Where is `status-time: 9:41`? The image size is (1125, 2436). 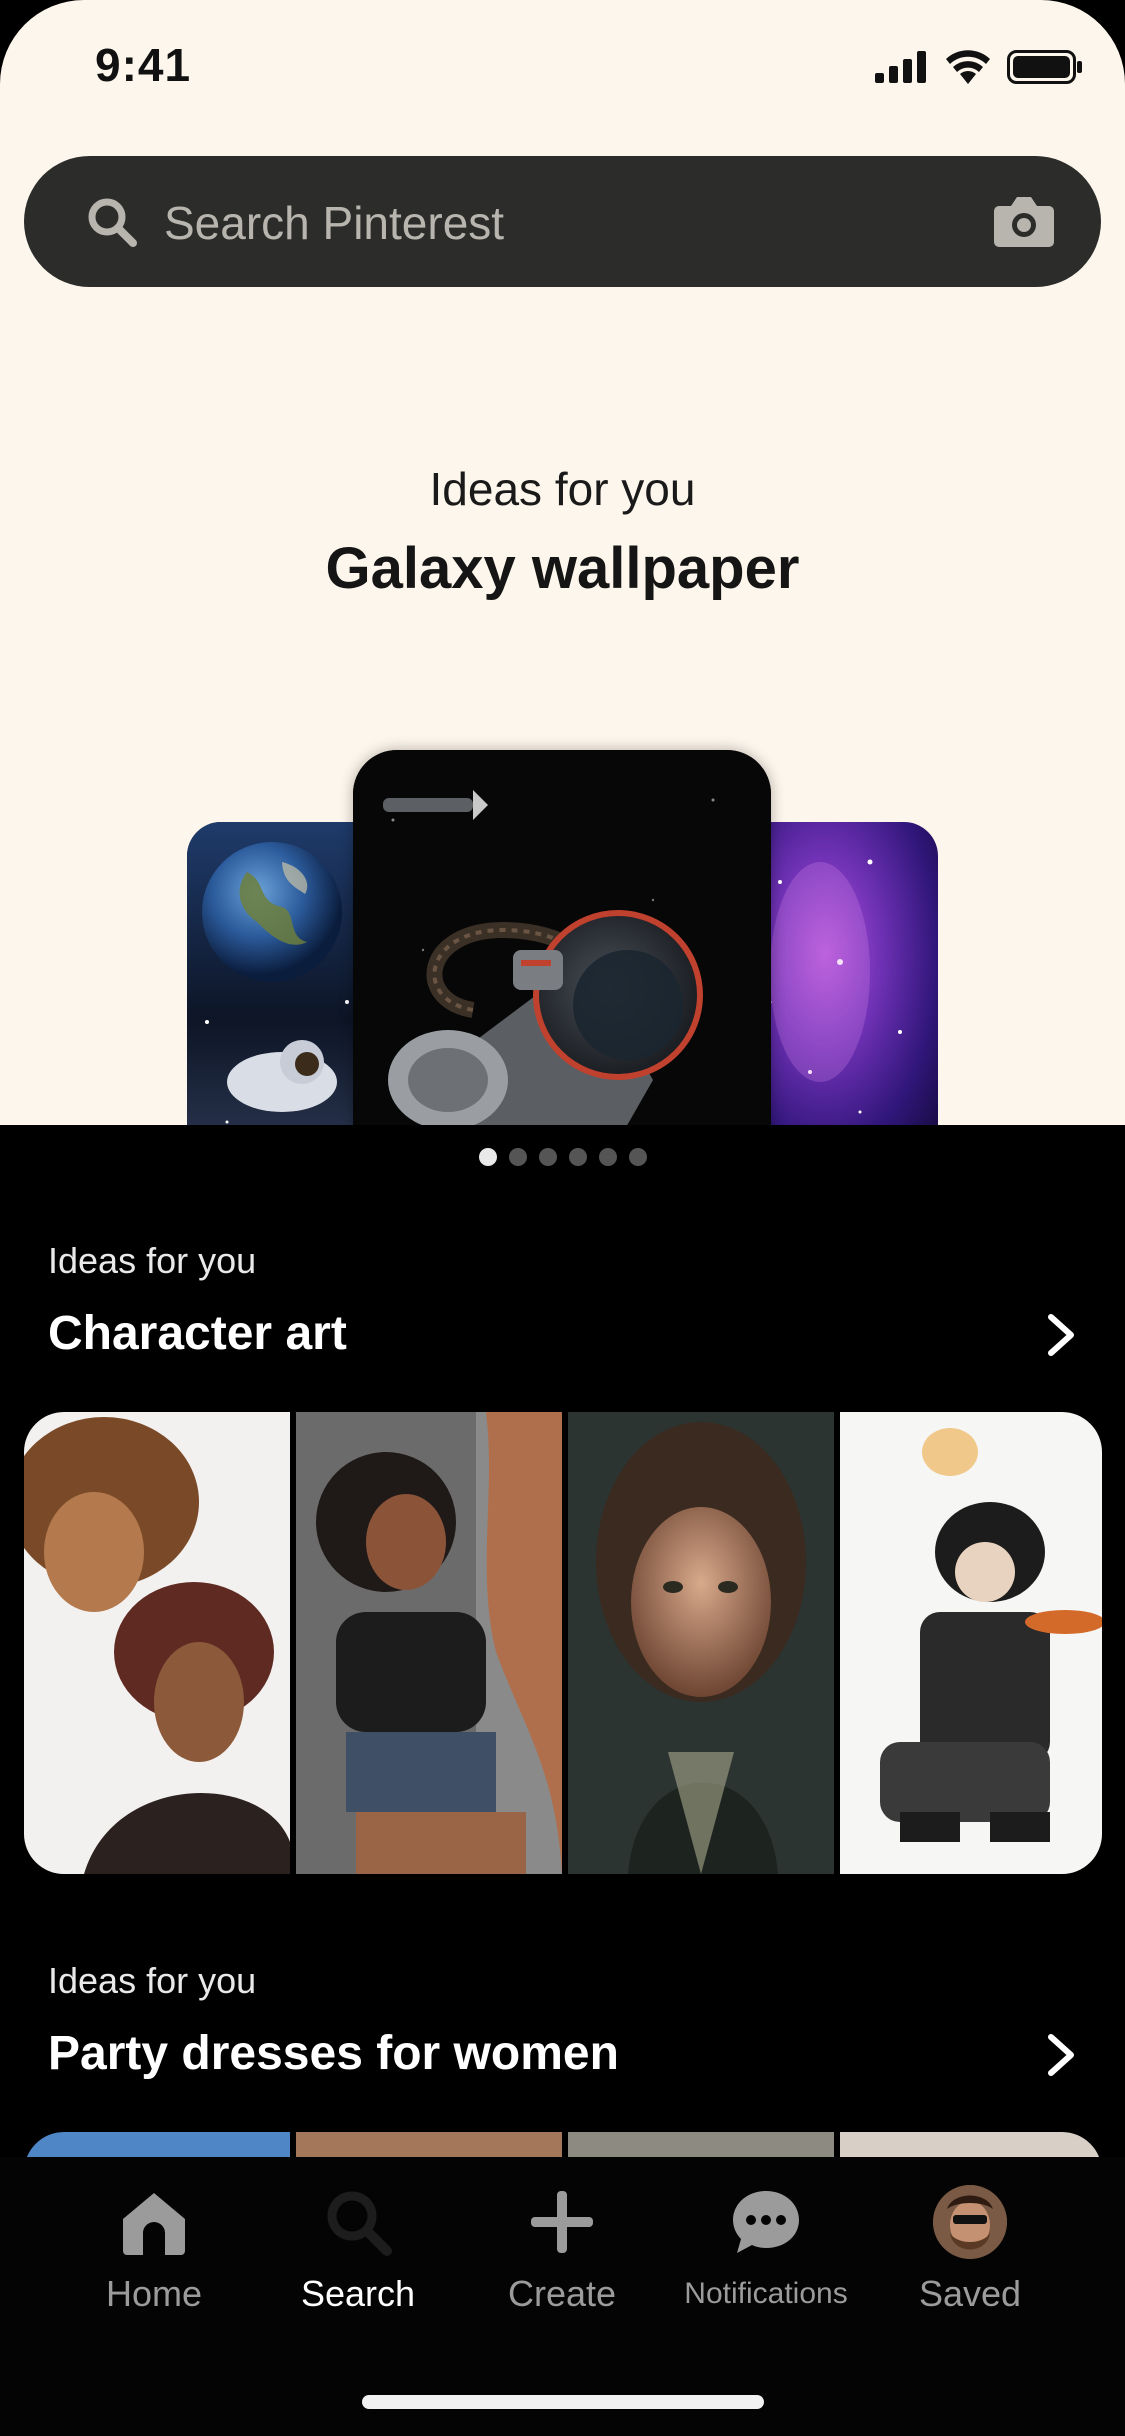
status-time: 9:41 is located at coordinates (143, 65).